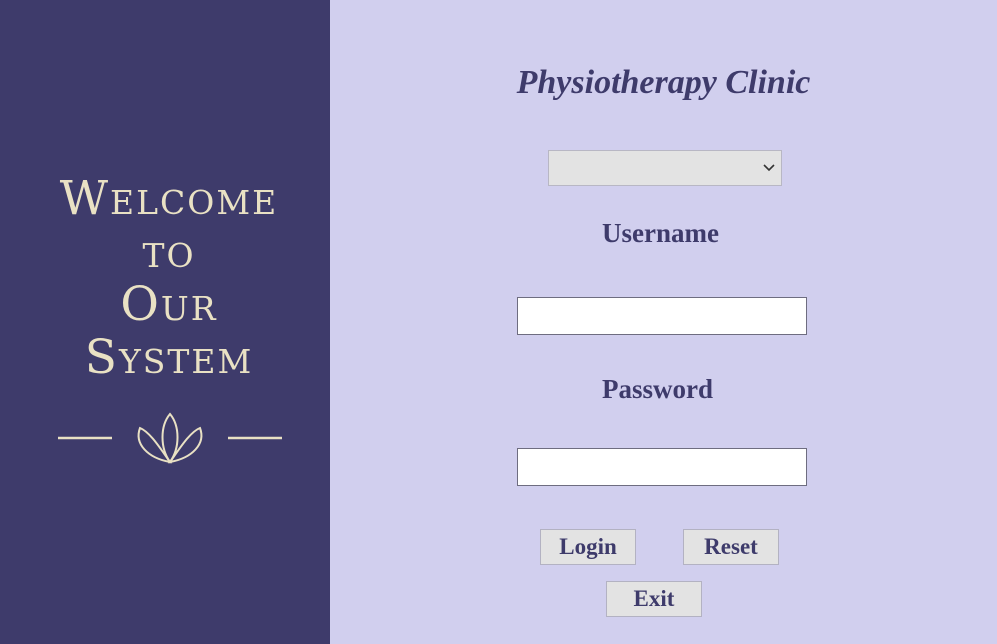 The image size is (997, 644). I want to click on reset-button: Reset, so click(731, 547).